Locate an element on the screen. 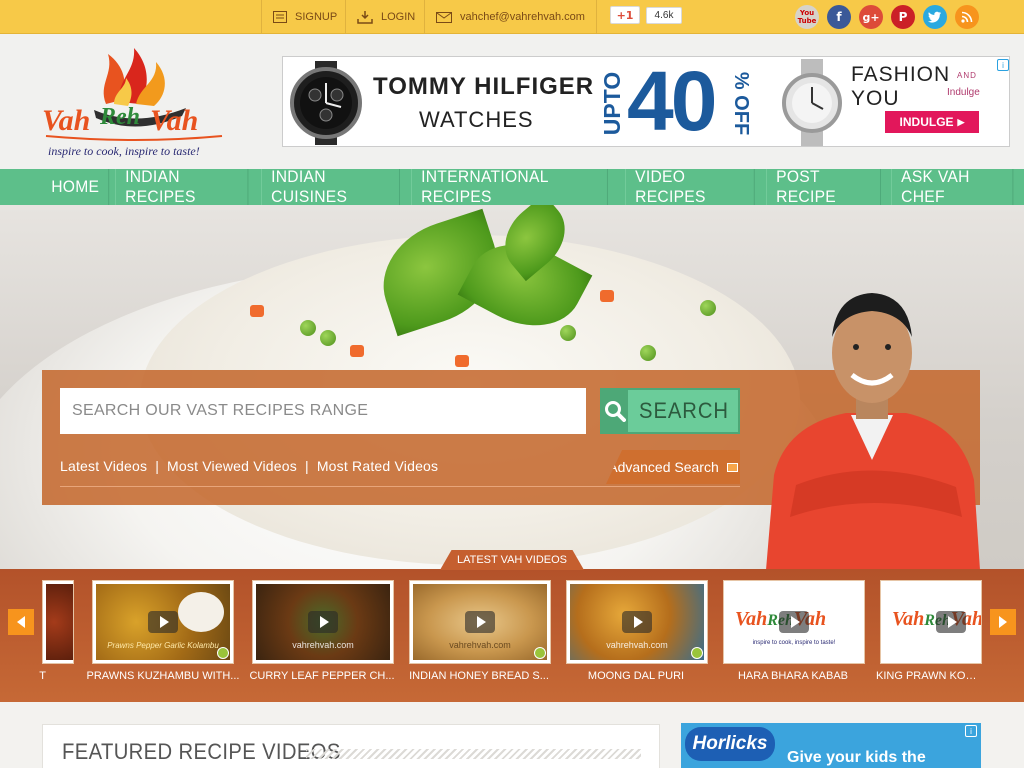  youtube-text: You Tube is located at coordinates (807, 17).